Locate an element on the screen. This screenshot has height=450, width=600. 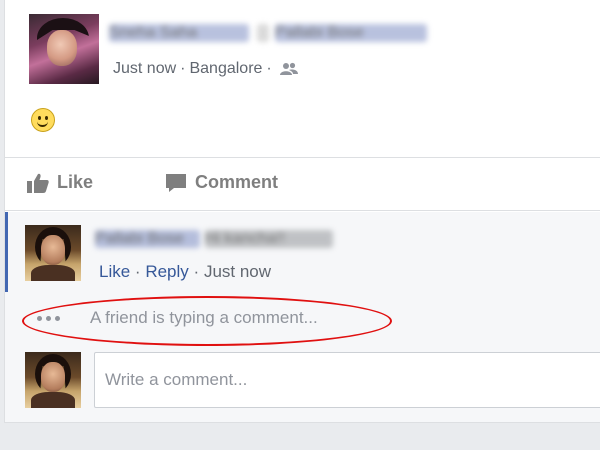
friends-icon is located at coordinates (288, 69).